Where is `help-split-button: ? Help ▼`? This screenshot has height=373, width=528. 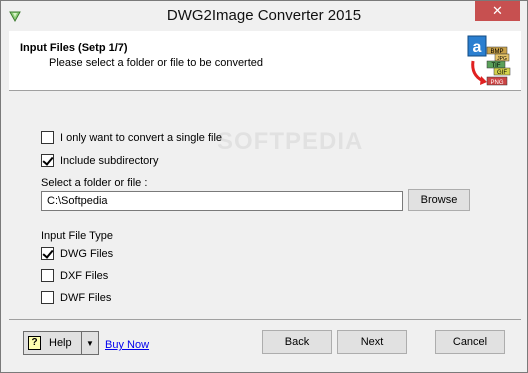 help-split-button: ? Help ▼ is located at coordinates (61, 343).